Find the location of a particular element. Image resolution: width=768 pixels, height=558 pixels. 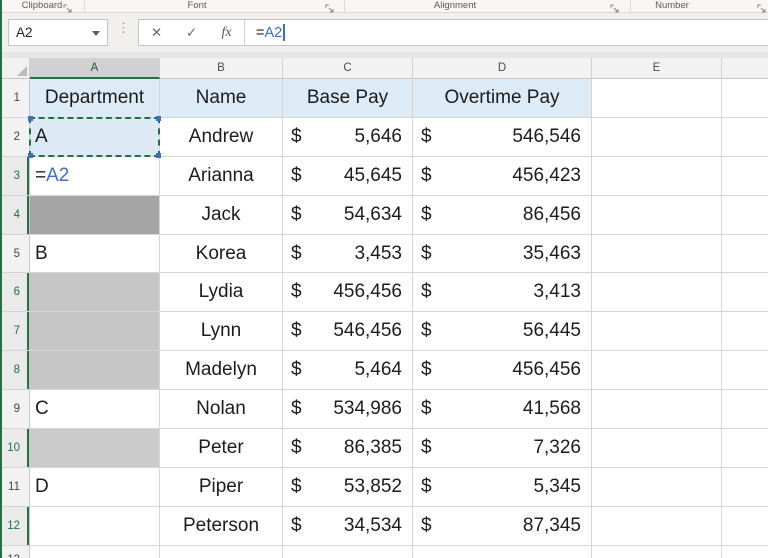

cell-A11: D is located at coordinates (95, 487).